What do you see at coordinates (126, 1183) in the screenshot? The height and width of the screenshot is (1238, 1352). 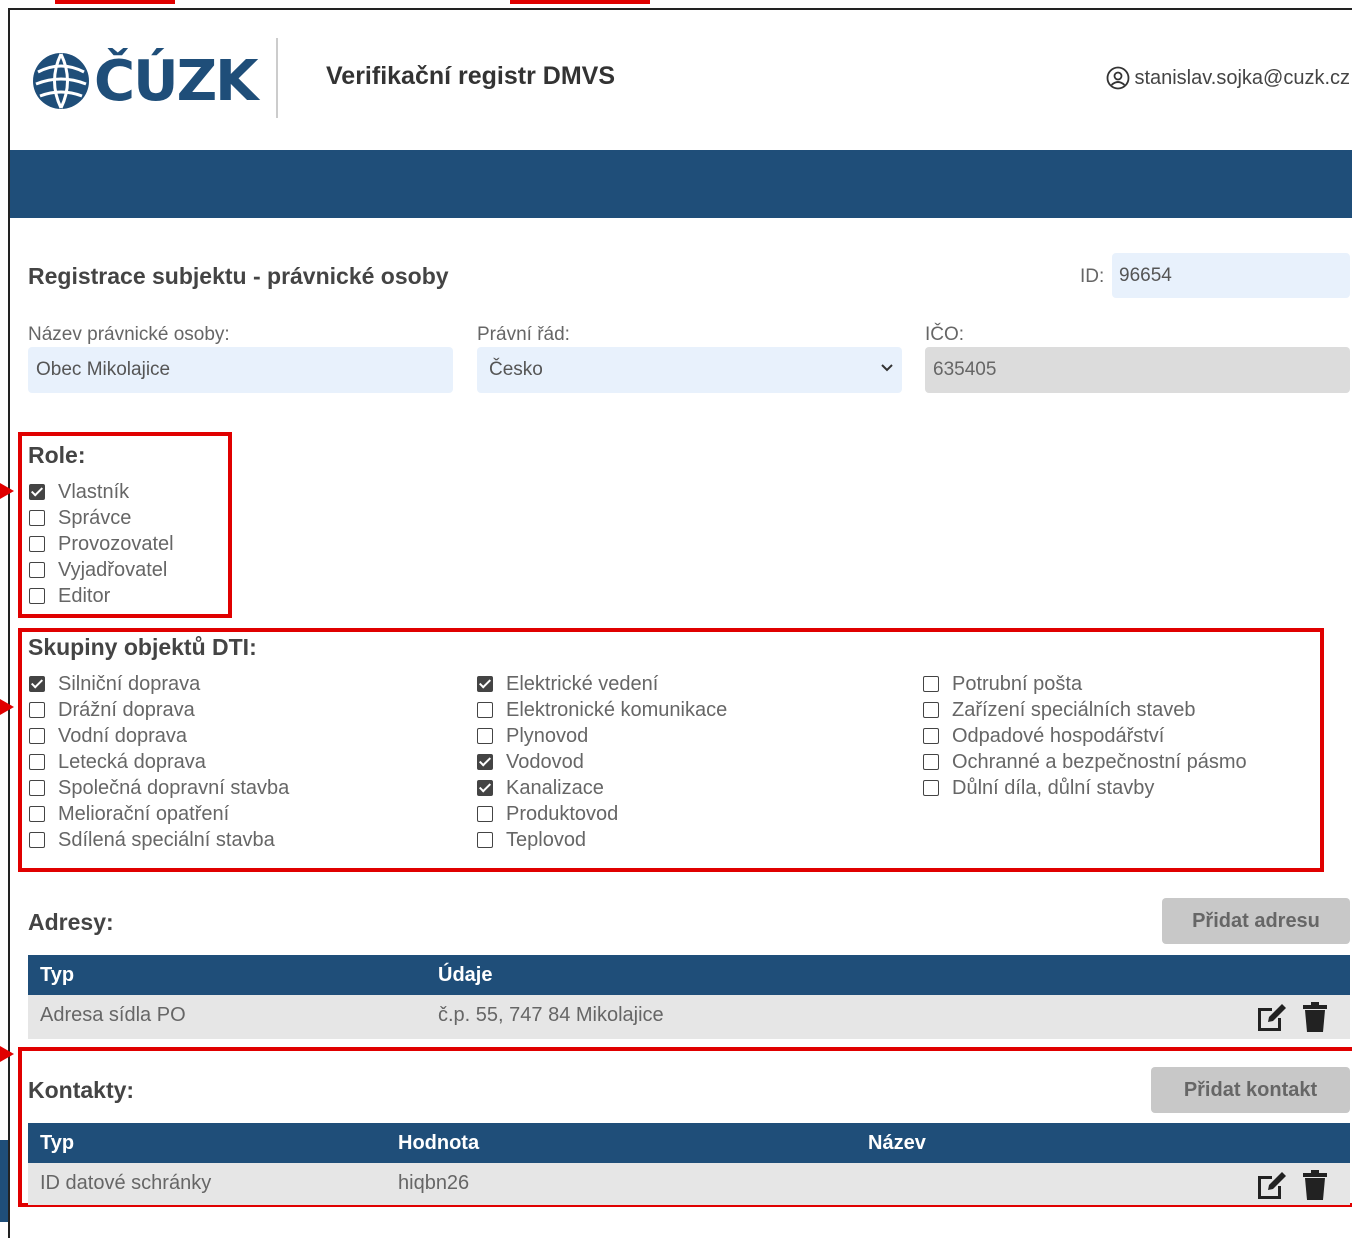 I see `contact-type: ID datové schránky` at bounding box center [126, 1183].